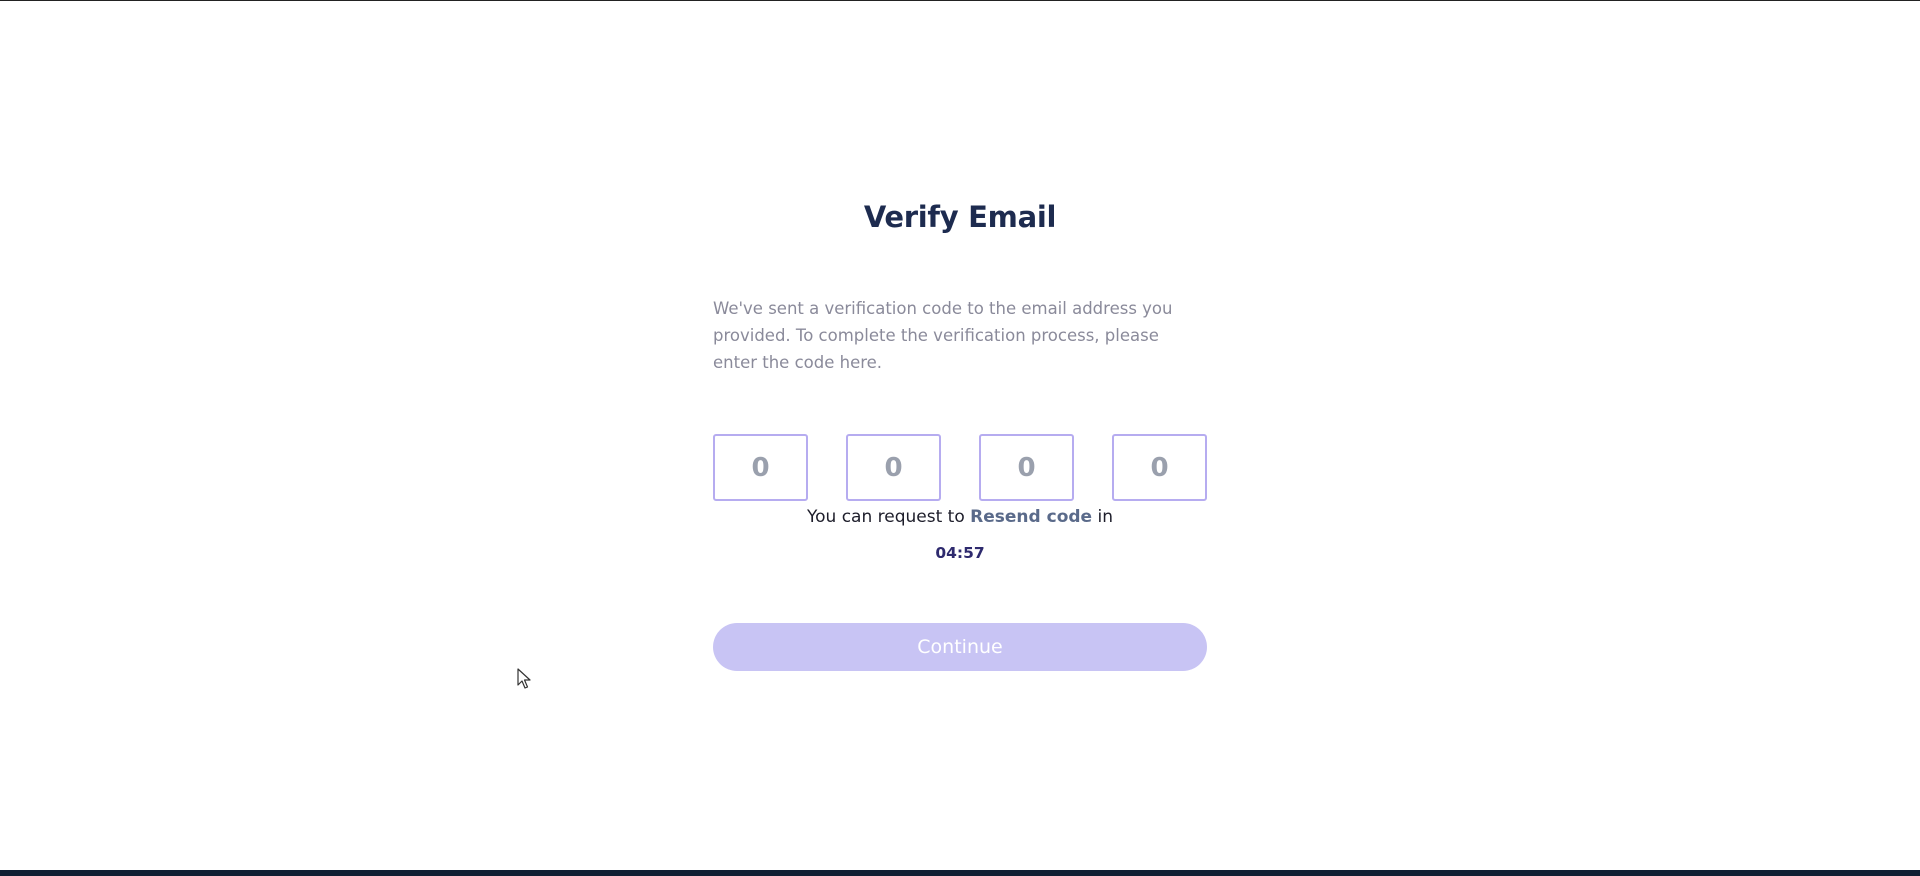 This screenshot has height=876, width=1920. What do you see at coordinates (960, 553) in the screenshot?
I see `resend-countdown-timer: 04:57` at bounding box center [960, 553].